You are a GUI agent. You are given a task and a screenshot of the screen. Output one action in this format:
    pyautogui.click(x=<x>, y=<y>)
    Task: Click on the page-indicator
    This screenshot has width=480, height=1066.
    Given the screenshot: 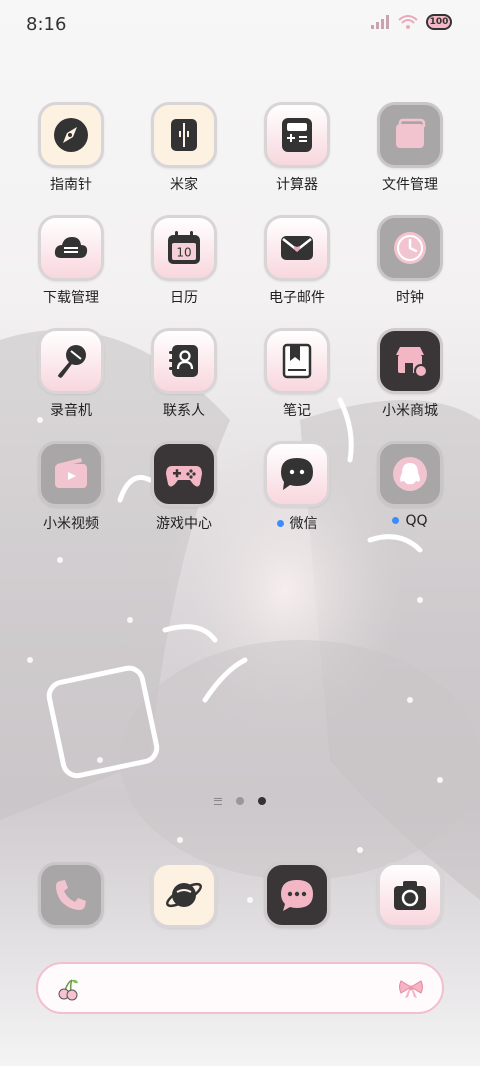 What is the action you would take?
    pyautogui.click(x=240, y=801)
    